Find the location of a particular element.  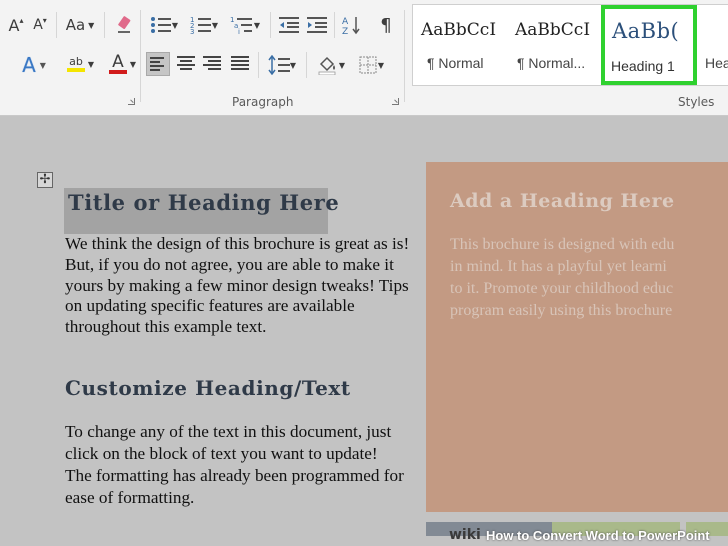

show-formatting-marks-button: ¶ is located at coordinates (386, 25).